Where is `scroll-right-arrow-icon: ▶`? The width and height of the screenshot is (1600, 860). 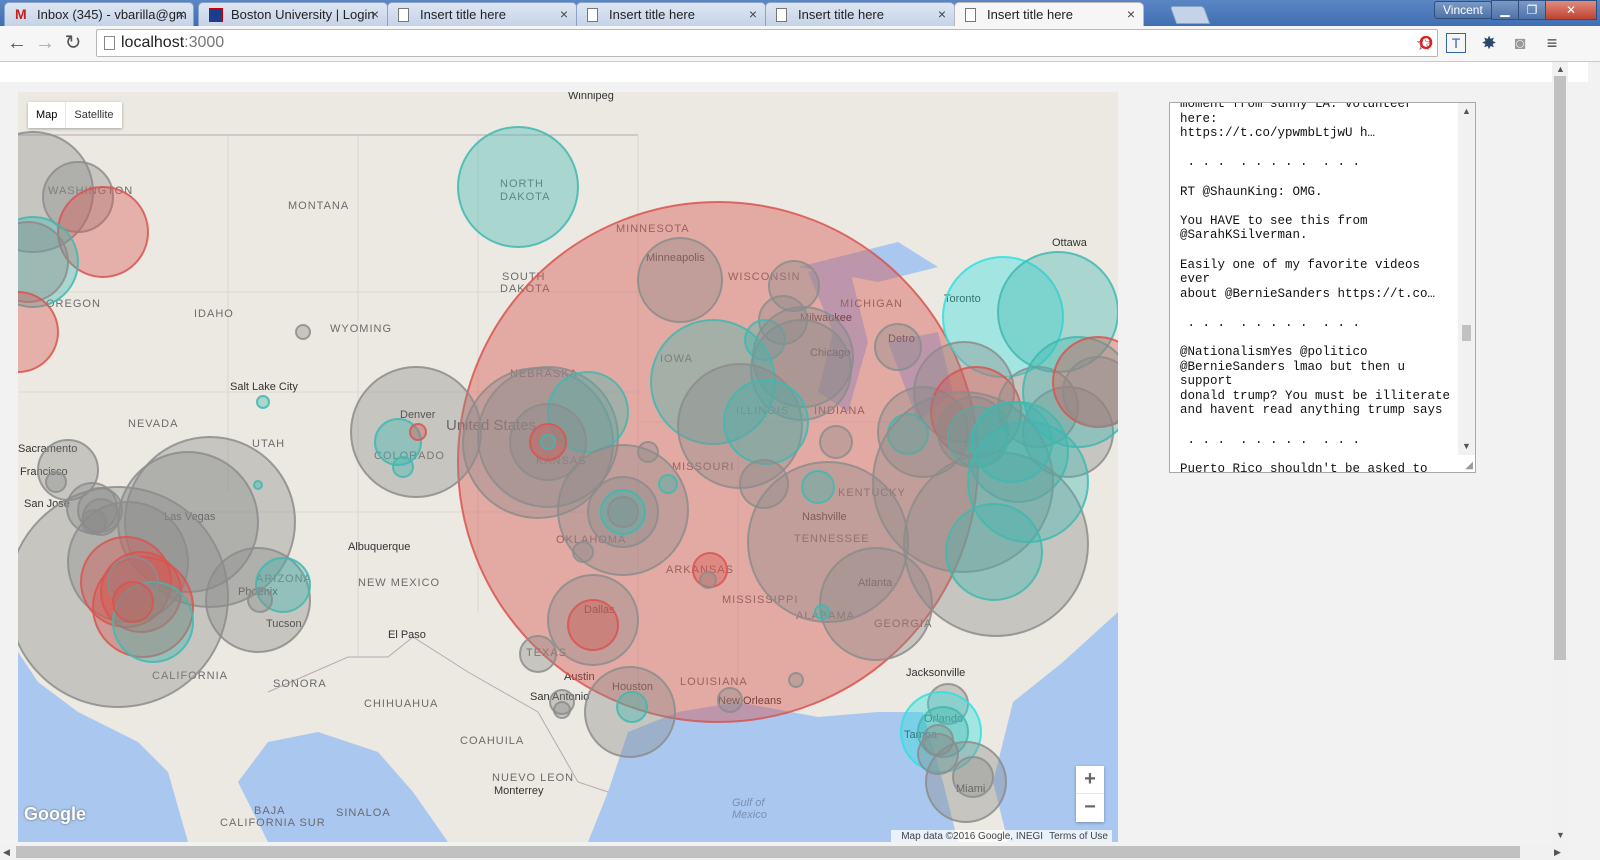
scroll-right-arrow-icon: ▶ is located at coordinates (1557, 852).